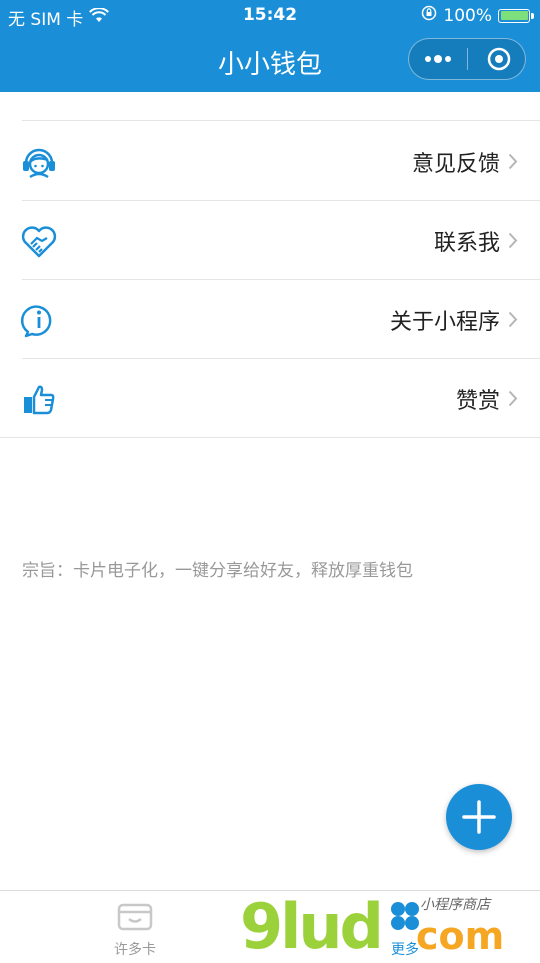  Describe the element at coordinates (466, 243) in the screenshot. I see `menu-item-label: 联系我` at that location.